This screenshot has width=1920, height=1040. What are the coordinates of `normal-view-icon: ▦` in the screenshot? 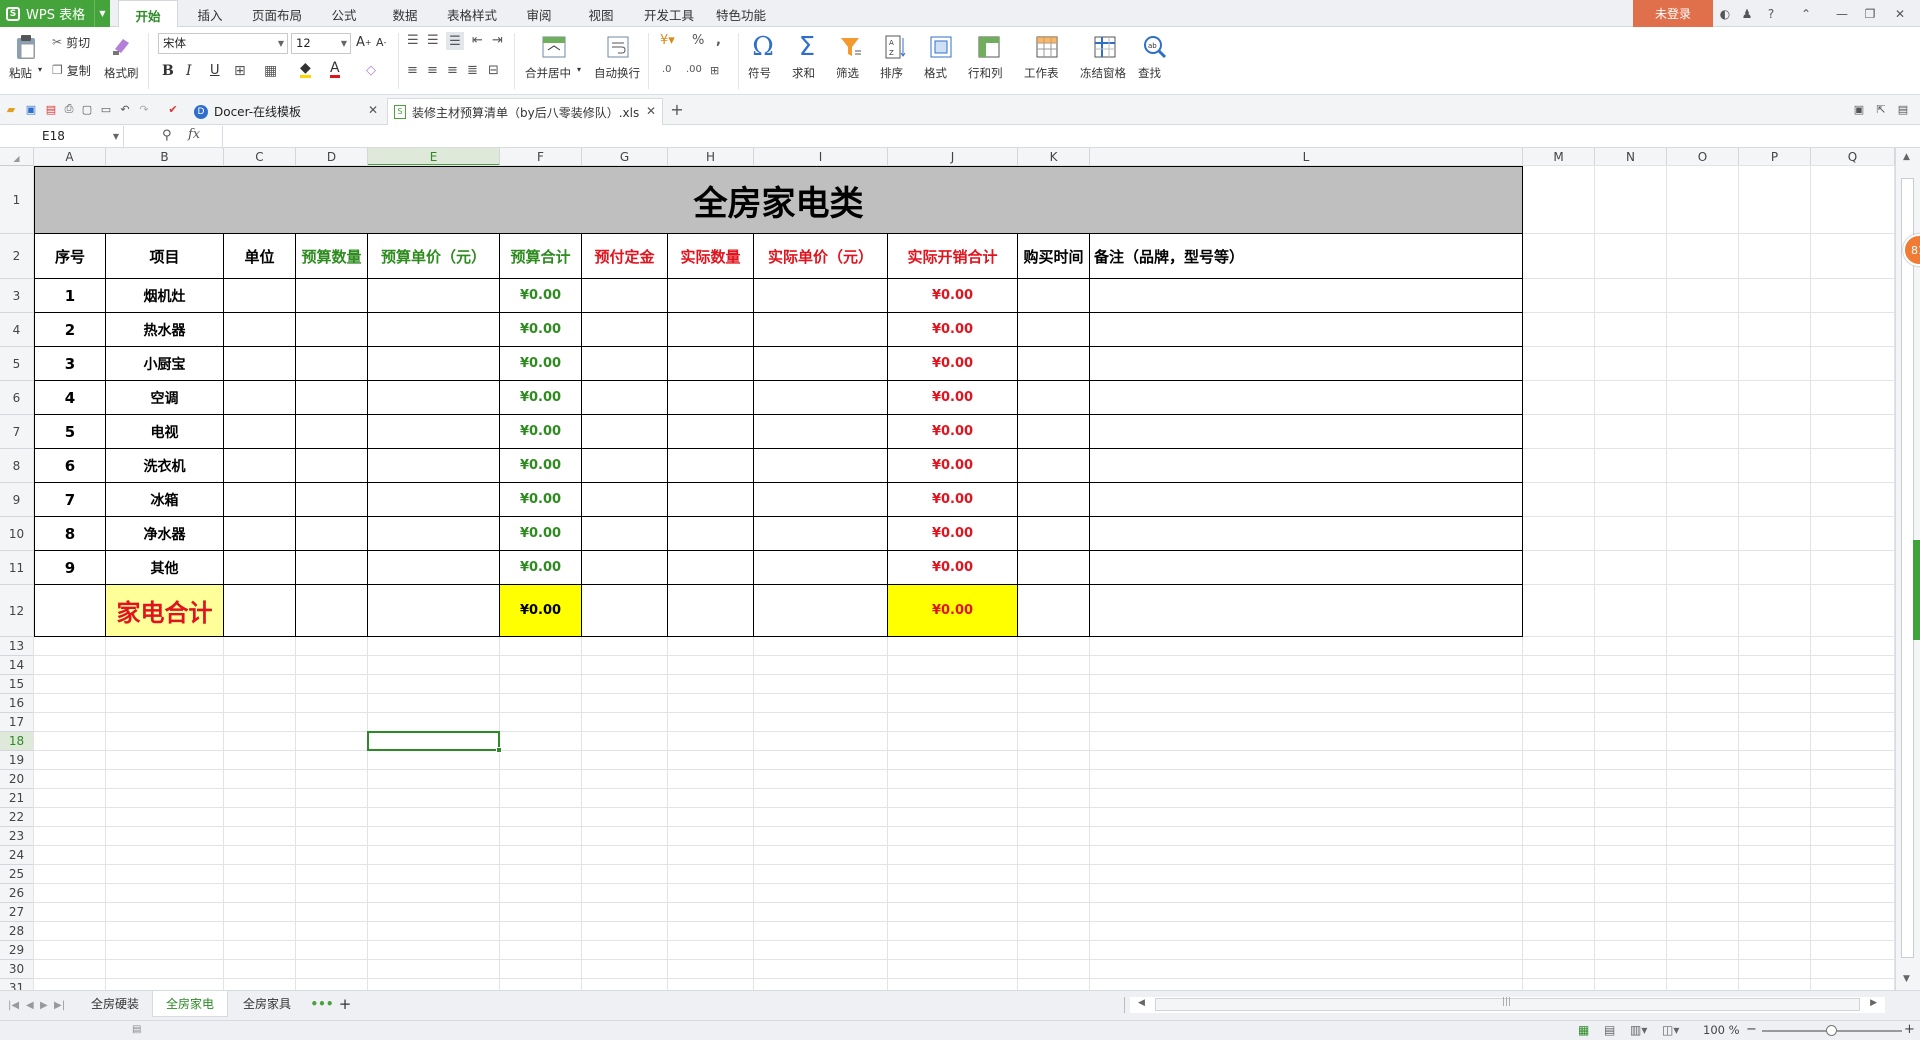 It's located at (1583, 1030).